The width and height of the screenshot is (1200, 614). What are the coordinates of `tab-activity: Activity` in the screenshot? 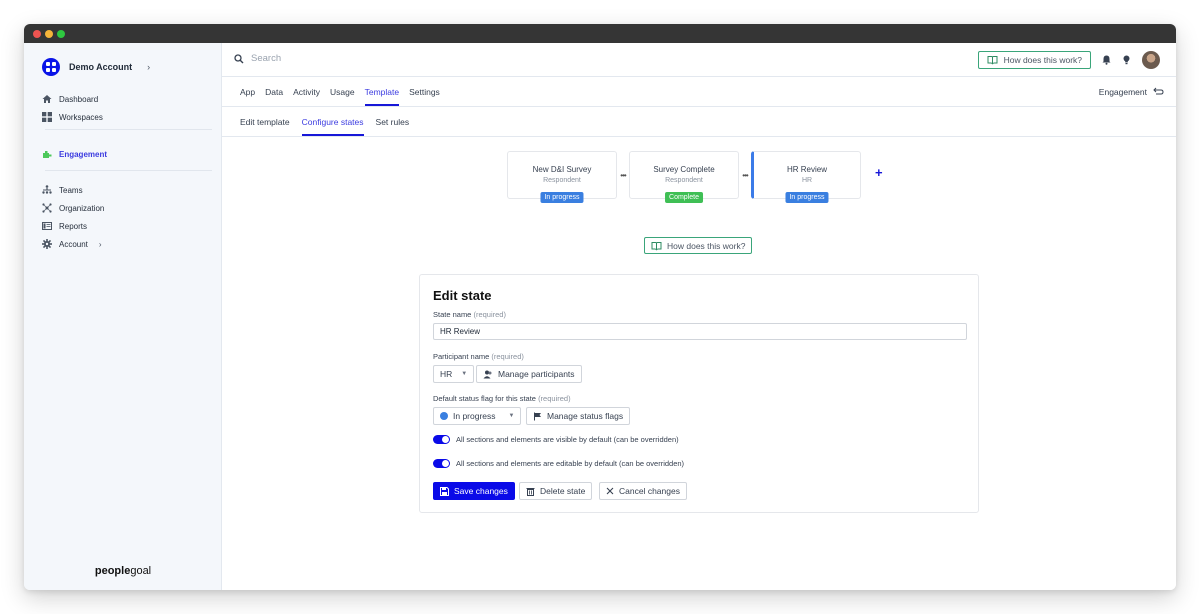 It's located at (306, 91).